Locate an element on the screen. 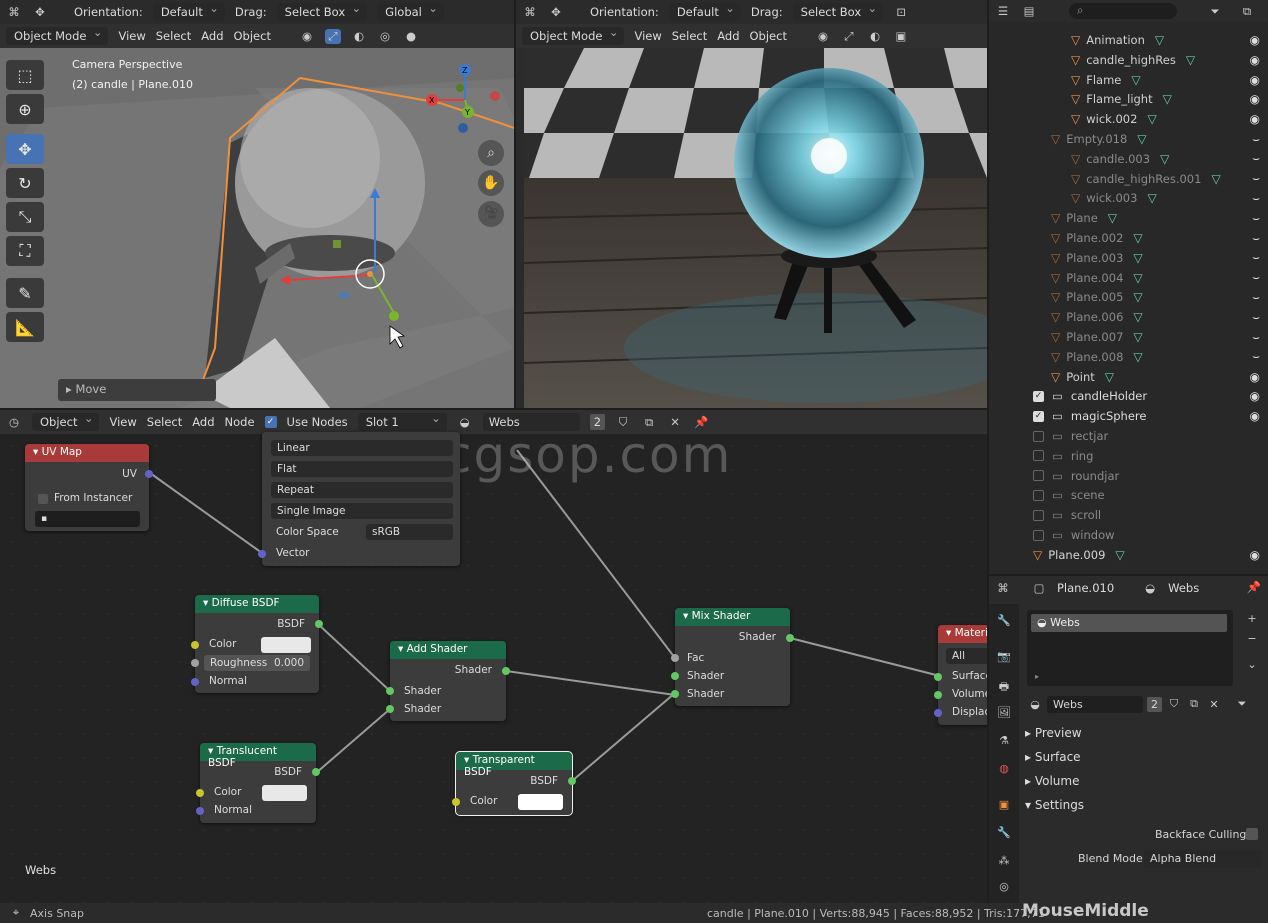  vector-input-socket is located at coordinates (262, 554).